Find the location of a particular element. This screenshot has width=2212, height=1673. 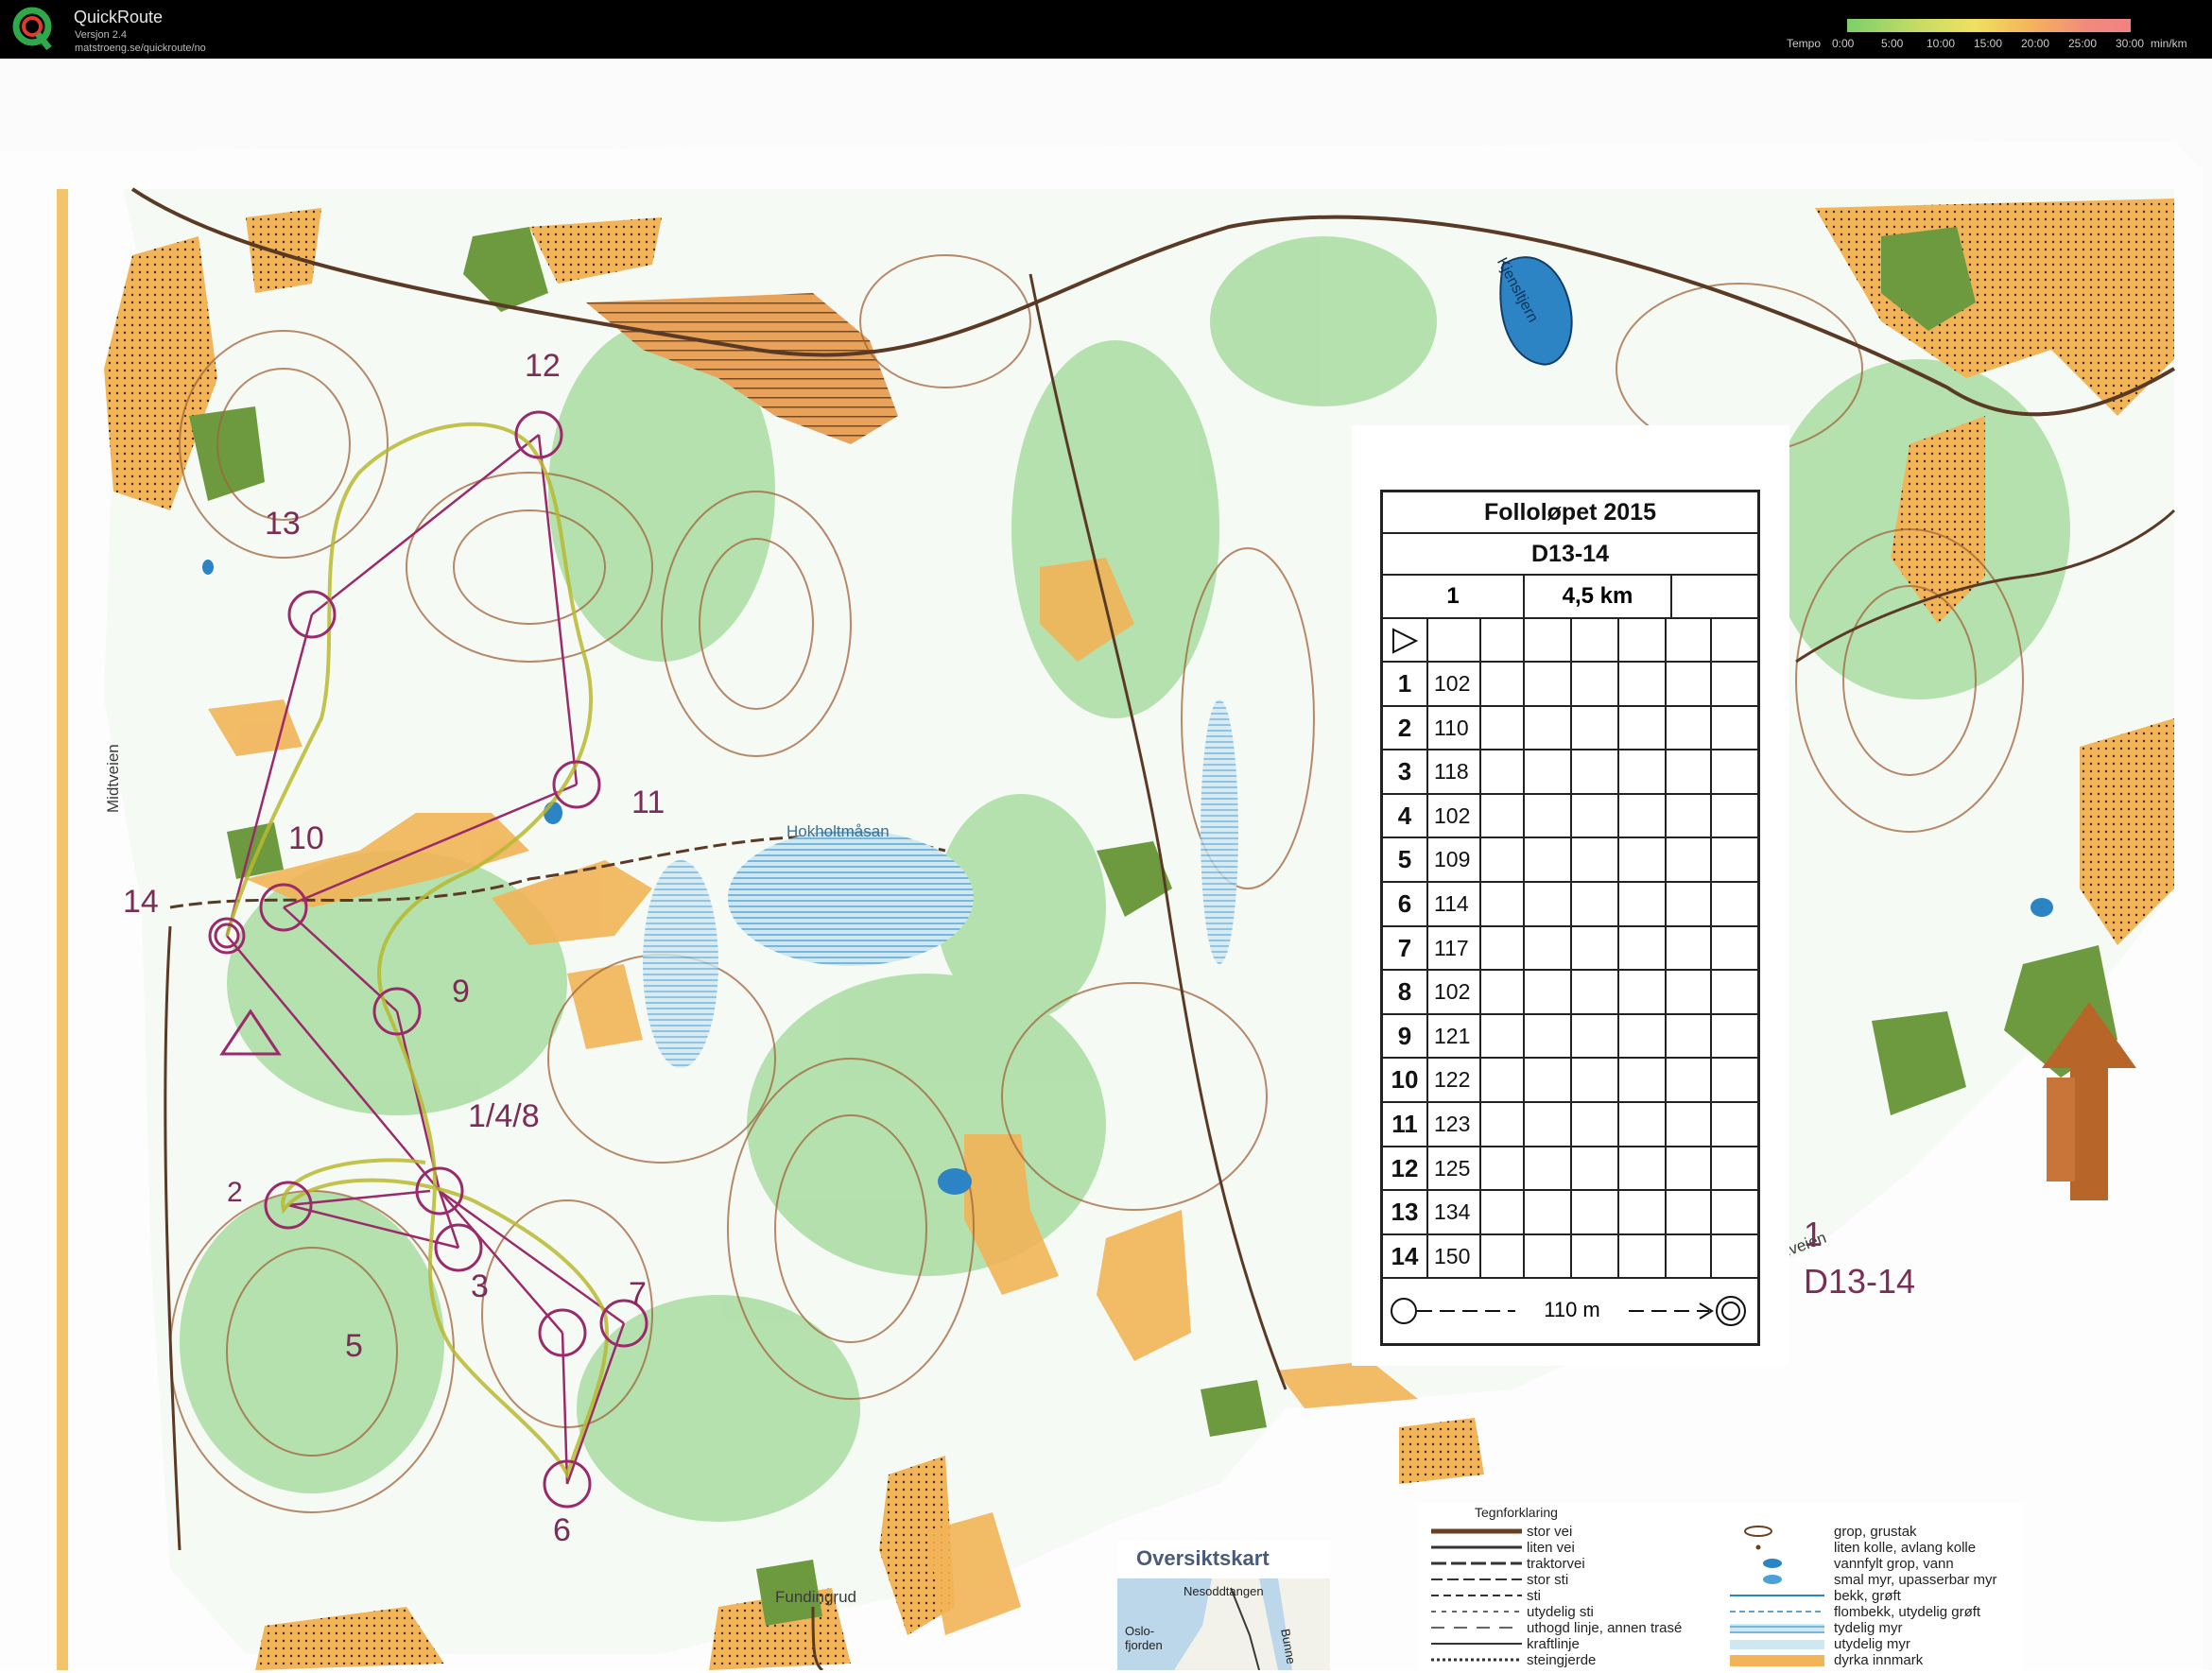

control-number: 12 is located at coordinates (1405, 1167).